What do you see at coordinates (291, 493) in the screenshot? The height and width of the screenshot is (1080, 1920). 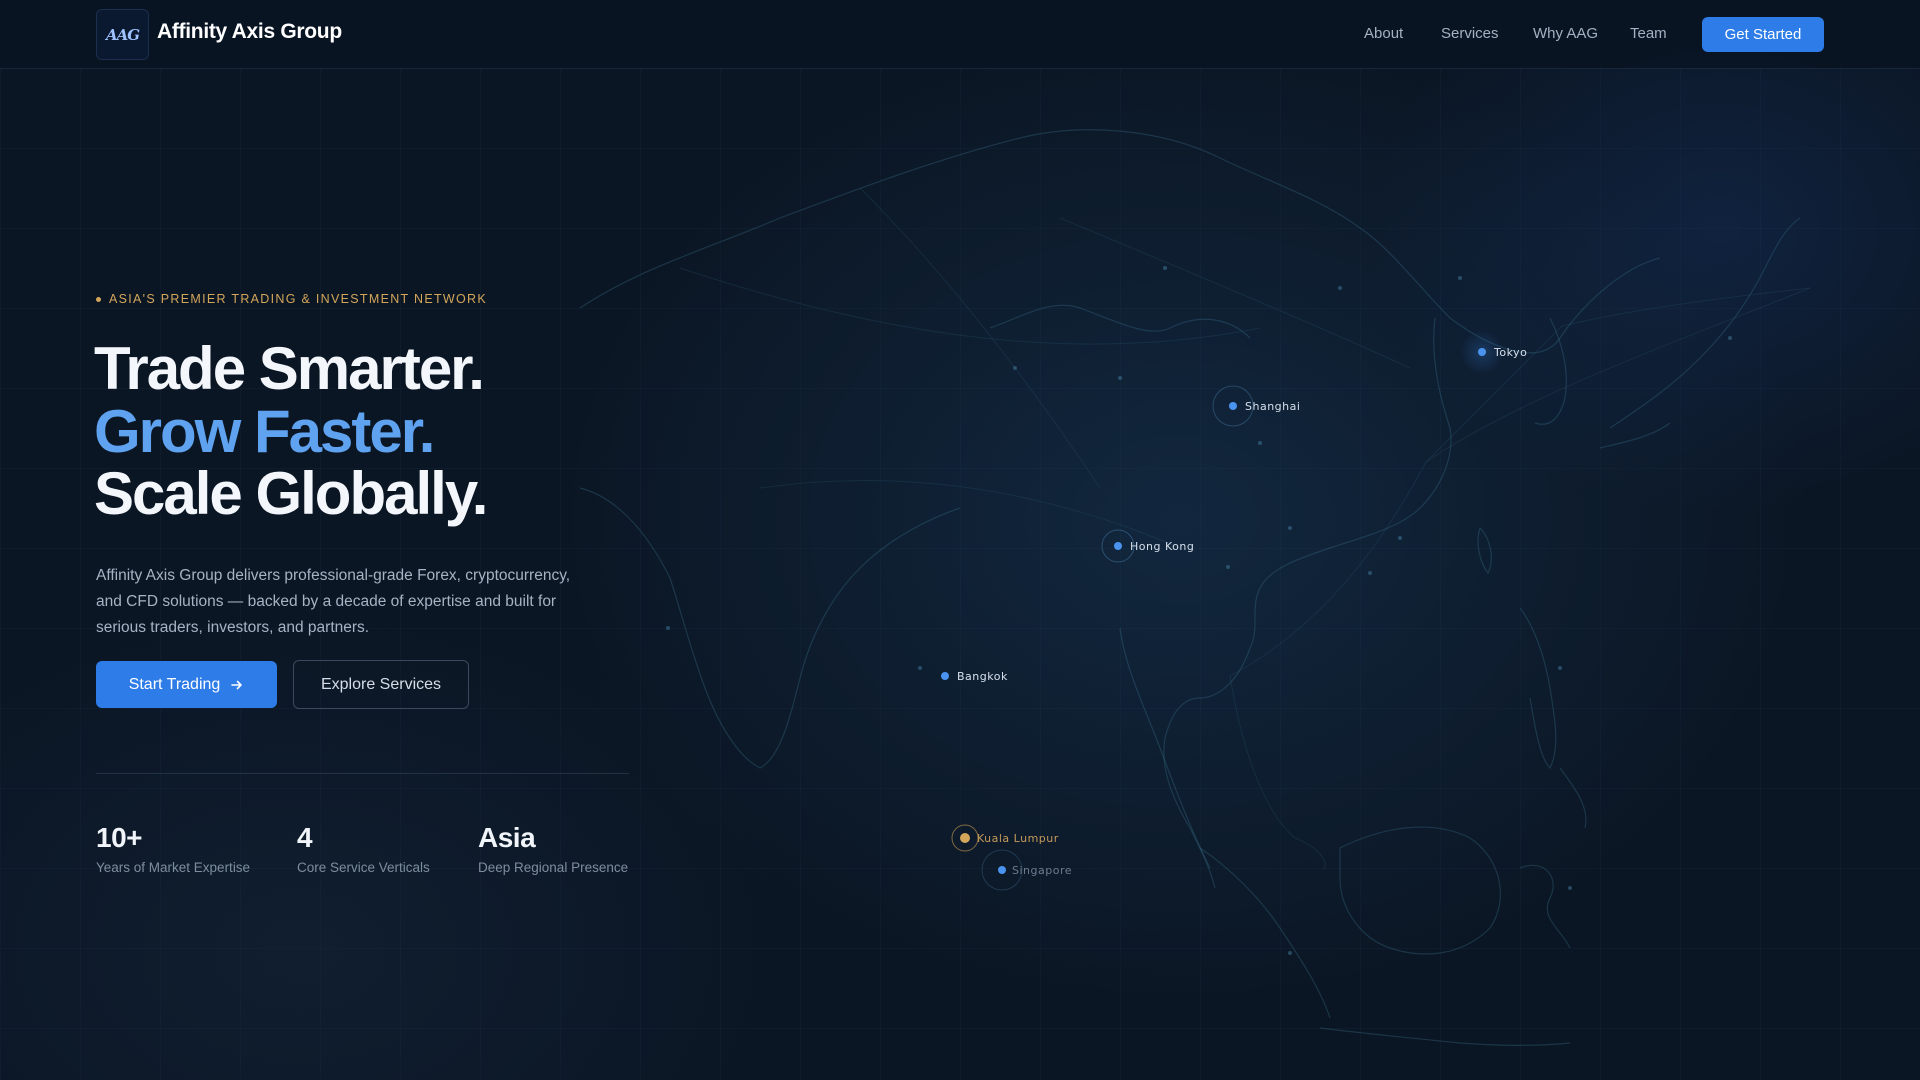 I see `headline-line-3: Scale Globally.` at bounding box center [291, 493].